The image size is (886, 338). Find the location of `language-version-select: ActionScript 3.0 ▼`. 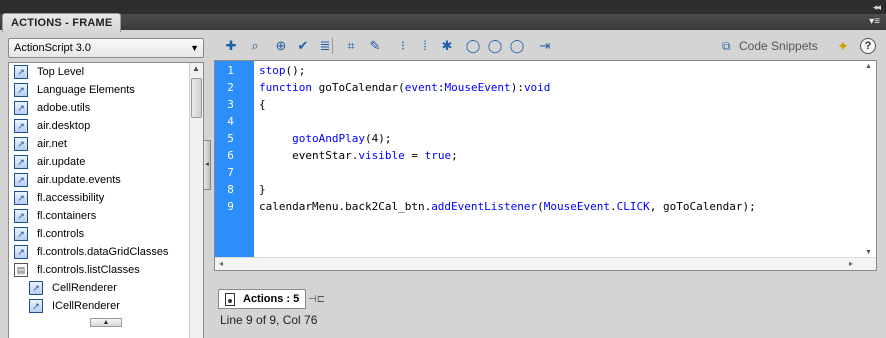

language-version-select: ActionScript 3.0 ▼ is located at coordinates (106, 48).